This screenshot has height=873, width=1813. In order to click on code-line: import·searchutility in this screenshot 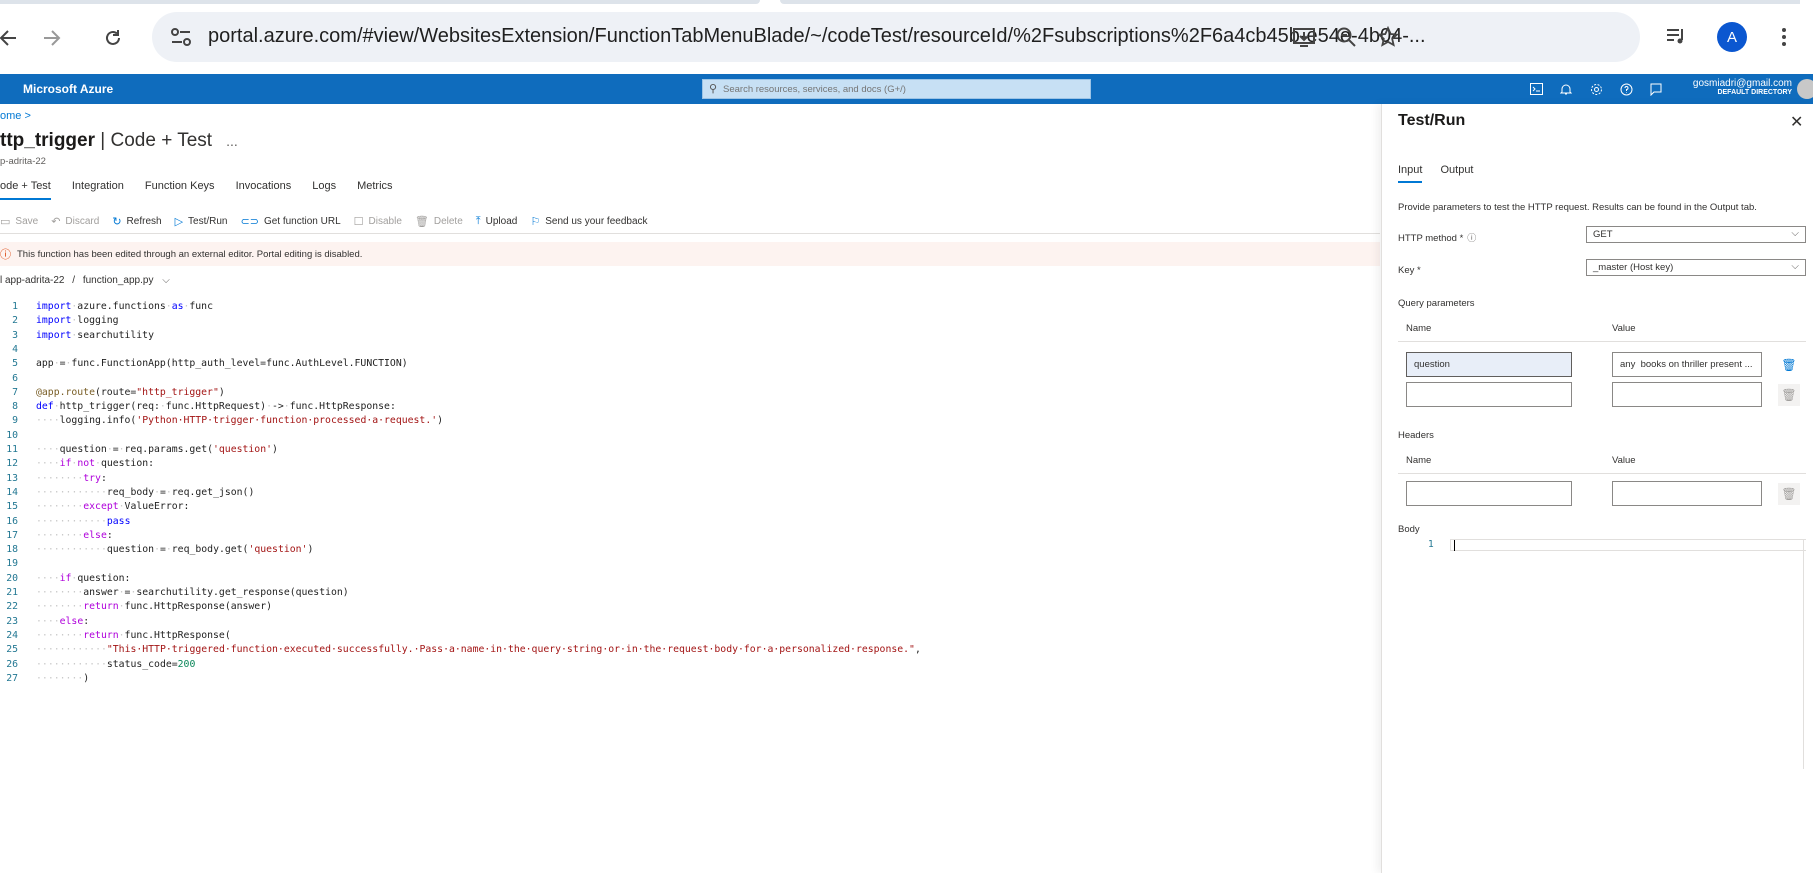, I will do `click(95, 336)`.